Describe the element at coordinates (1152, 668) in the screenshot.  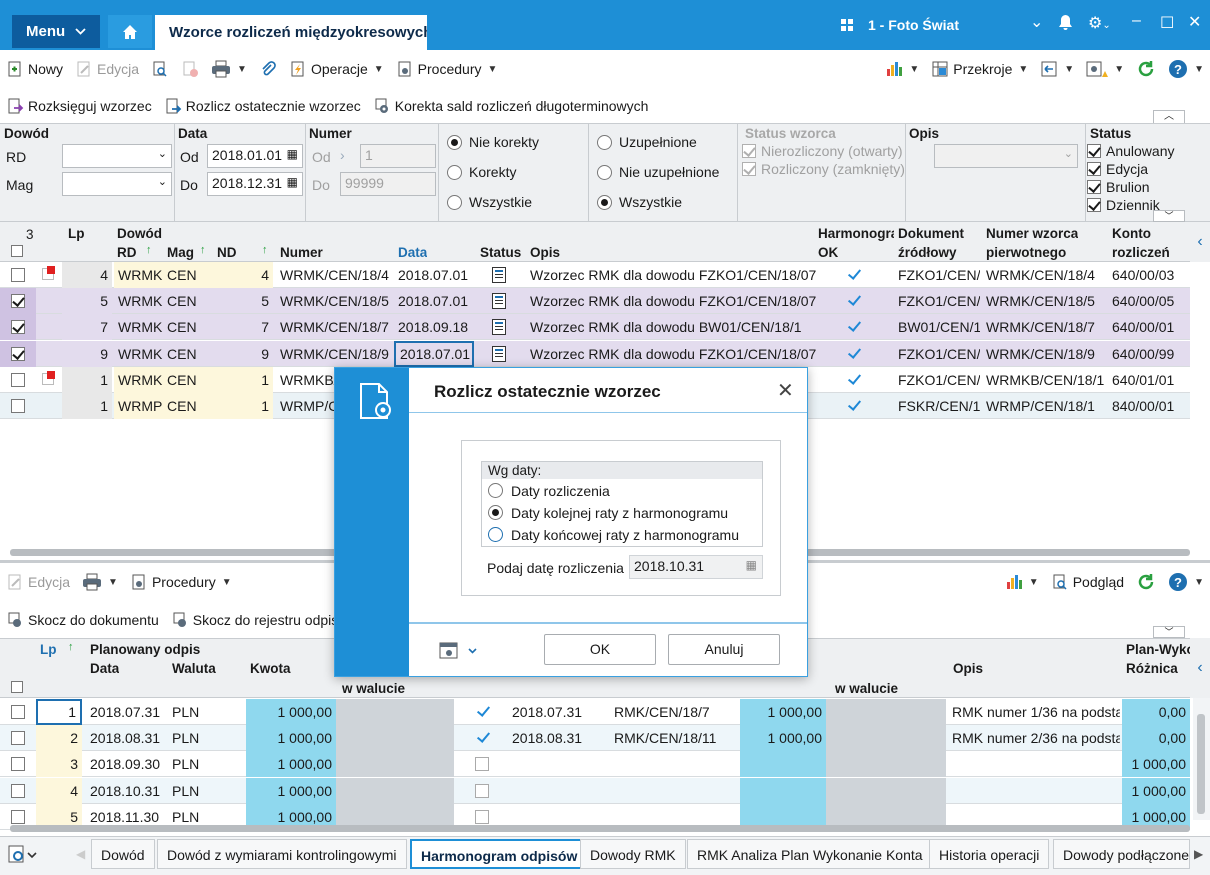
I see `col-difference: Różnica` at that location.